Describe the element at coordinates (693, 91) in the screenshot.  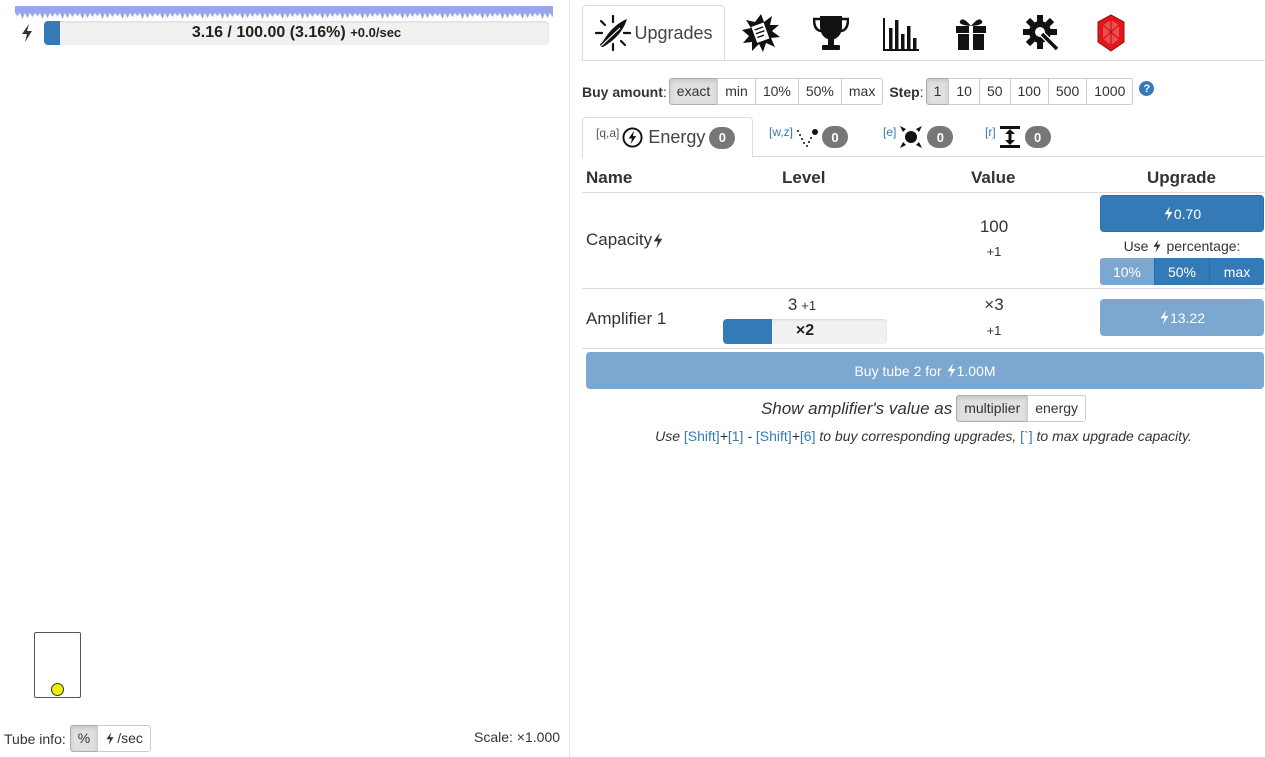
I see `buy-amount-exact: exact` at that location.